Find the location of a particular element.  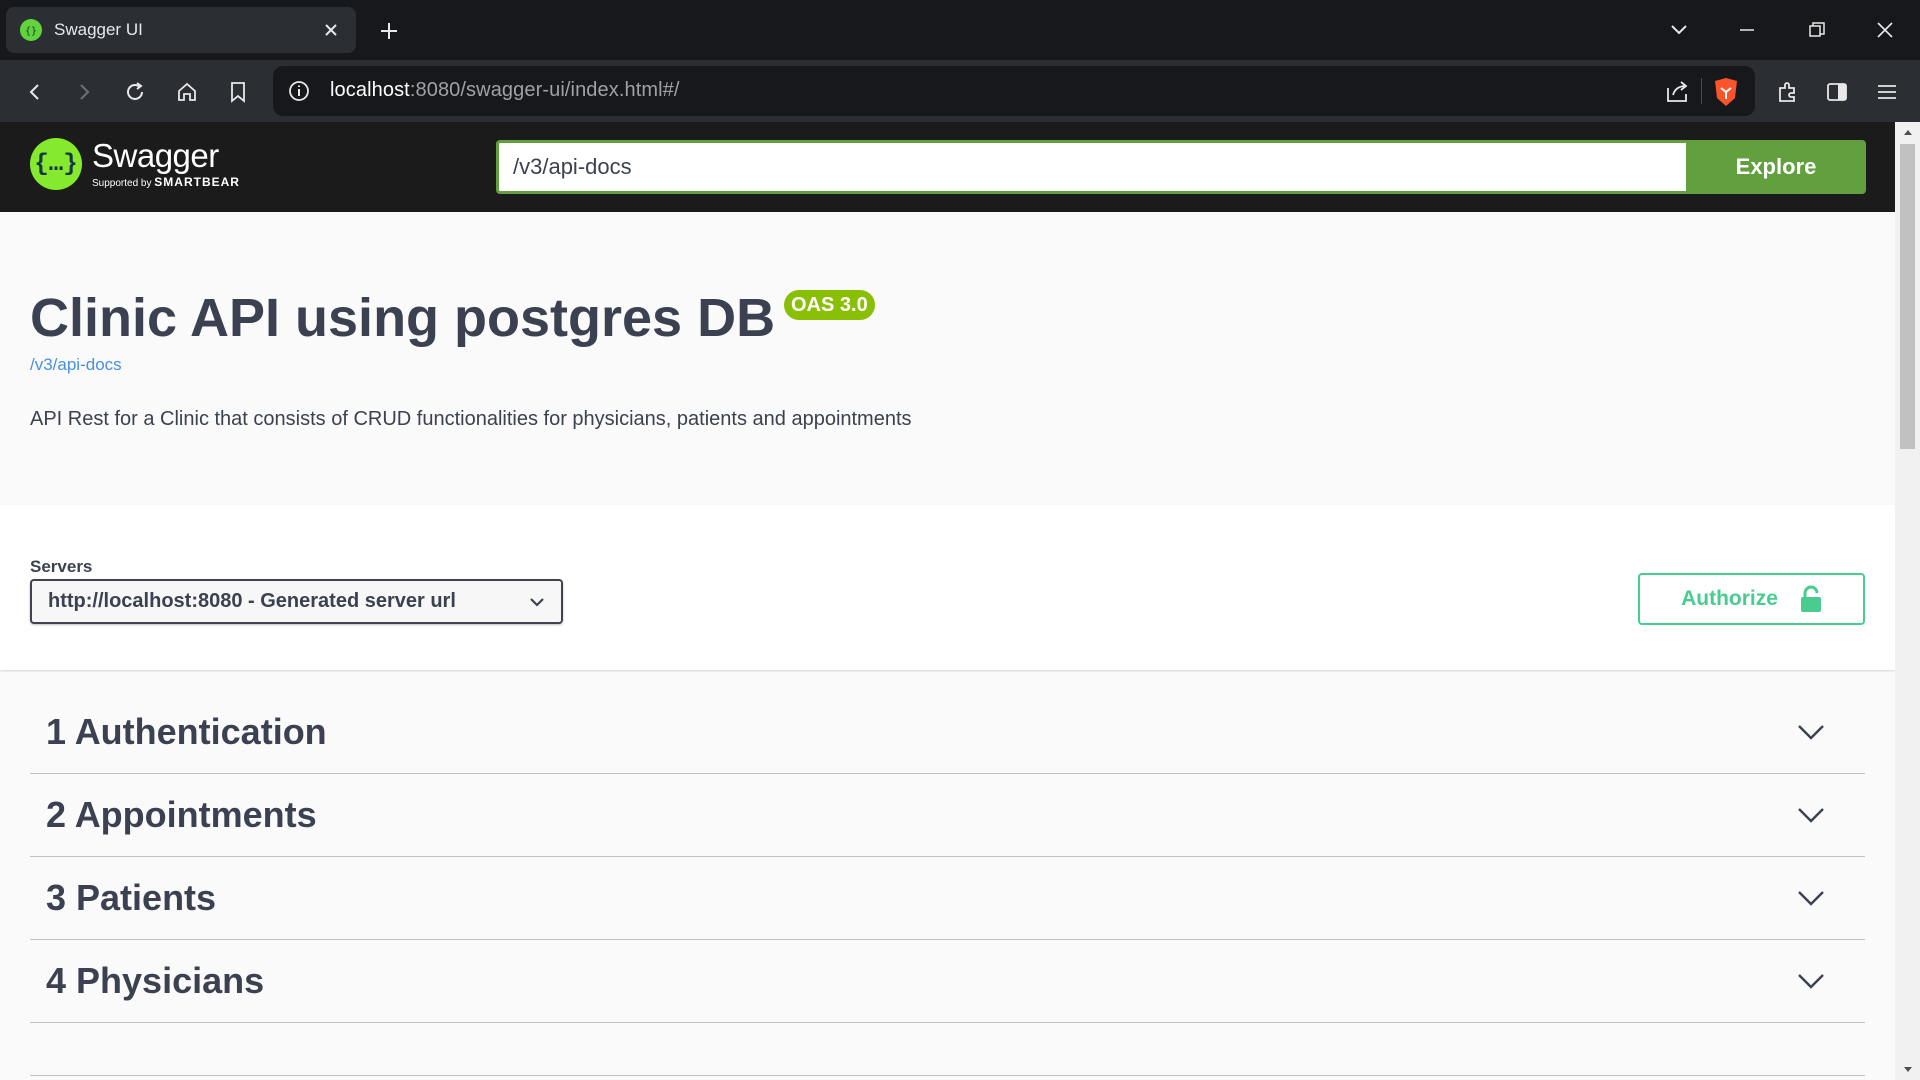

logo-supported-by: Supported by SMARTBEAR is located at coordinates (166, 182).